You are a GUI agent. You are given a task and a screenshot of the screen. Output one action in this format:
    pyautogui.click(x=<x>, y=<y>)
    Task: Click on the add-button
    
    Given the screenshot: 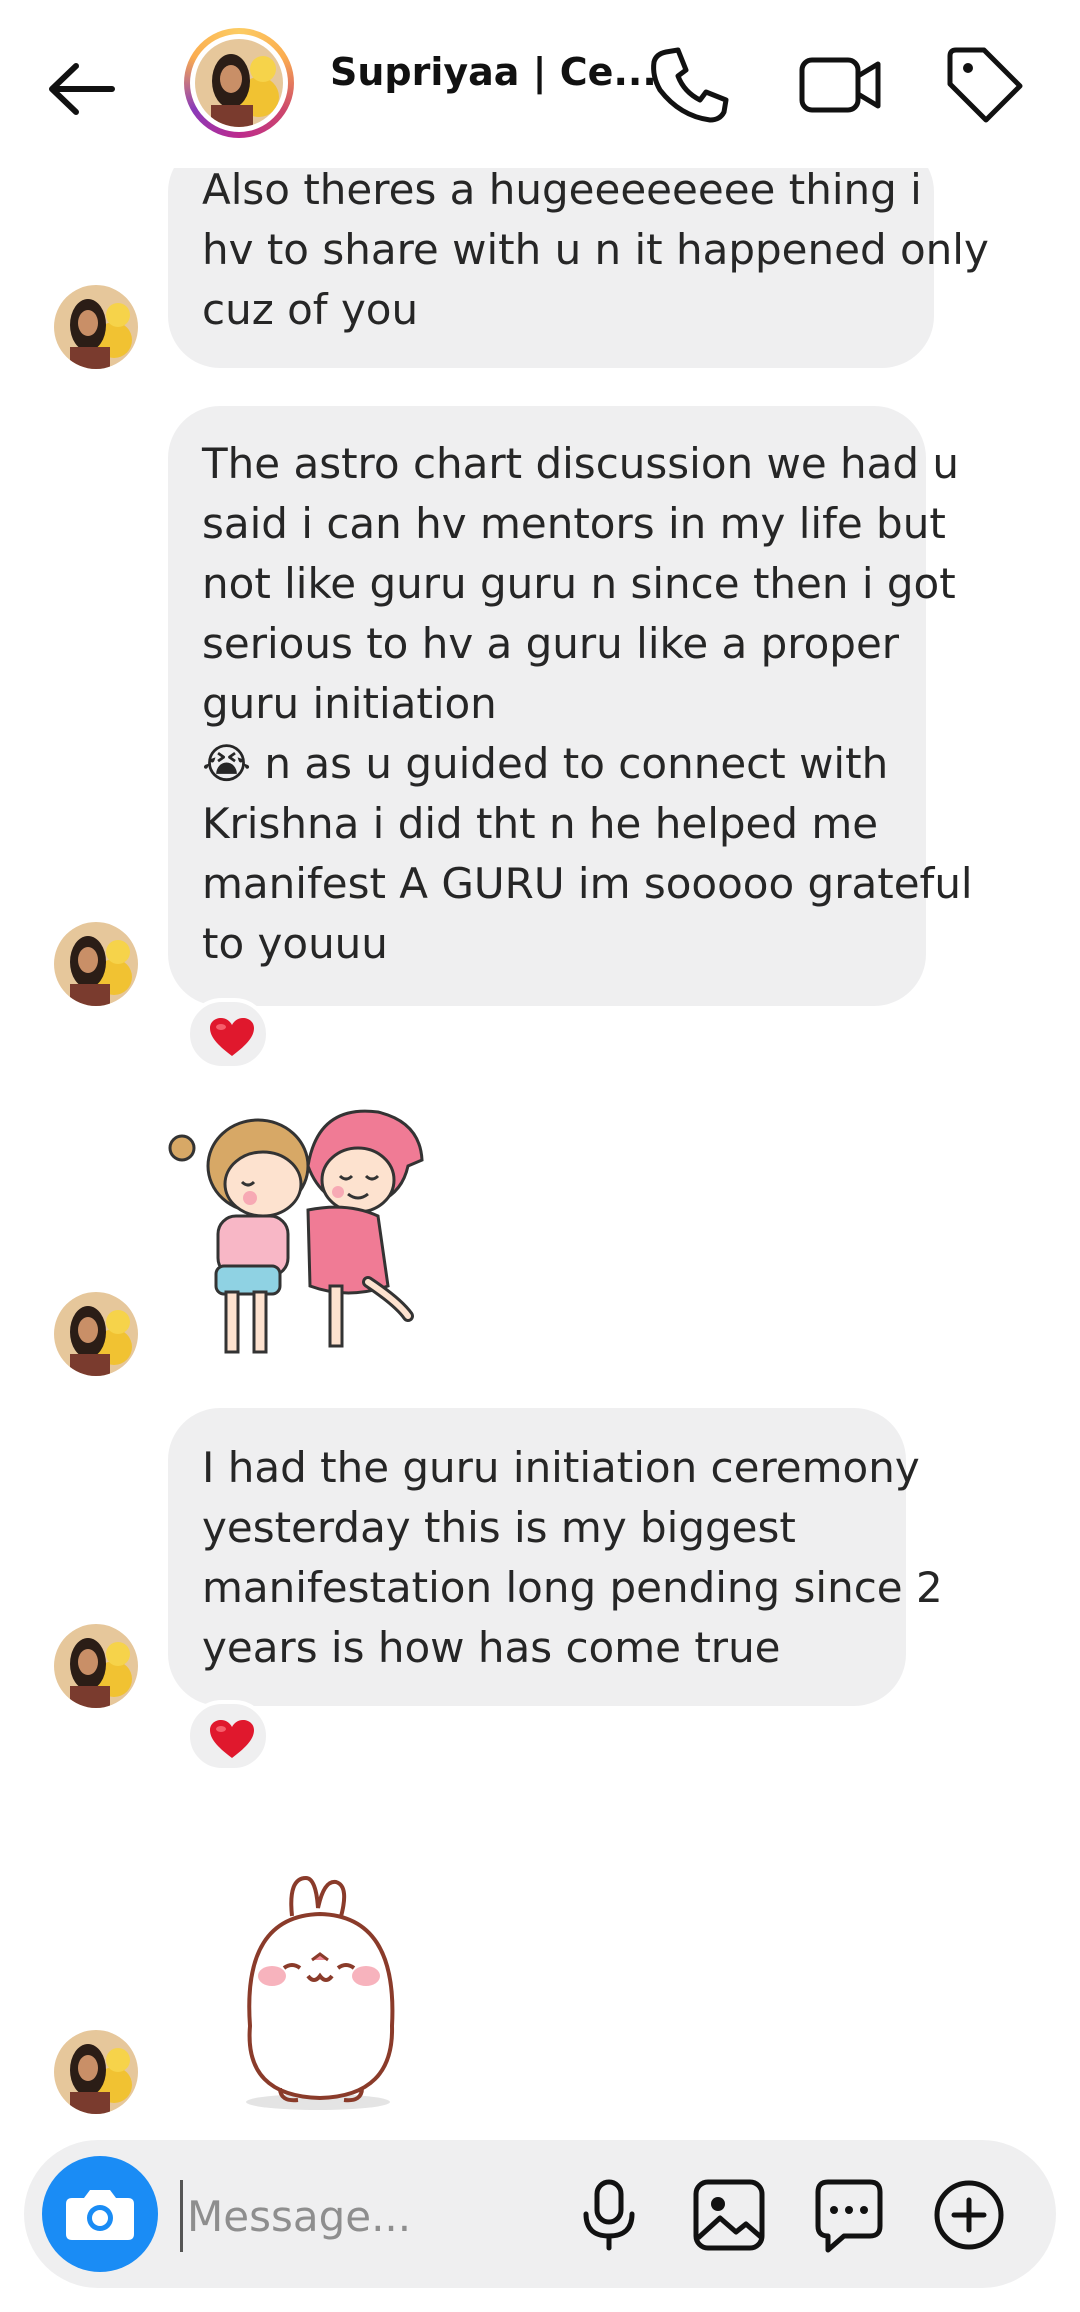 What is the action you would take?
    pyautogui.click(x=969, y=2215)
    